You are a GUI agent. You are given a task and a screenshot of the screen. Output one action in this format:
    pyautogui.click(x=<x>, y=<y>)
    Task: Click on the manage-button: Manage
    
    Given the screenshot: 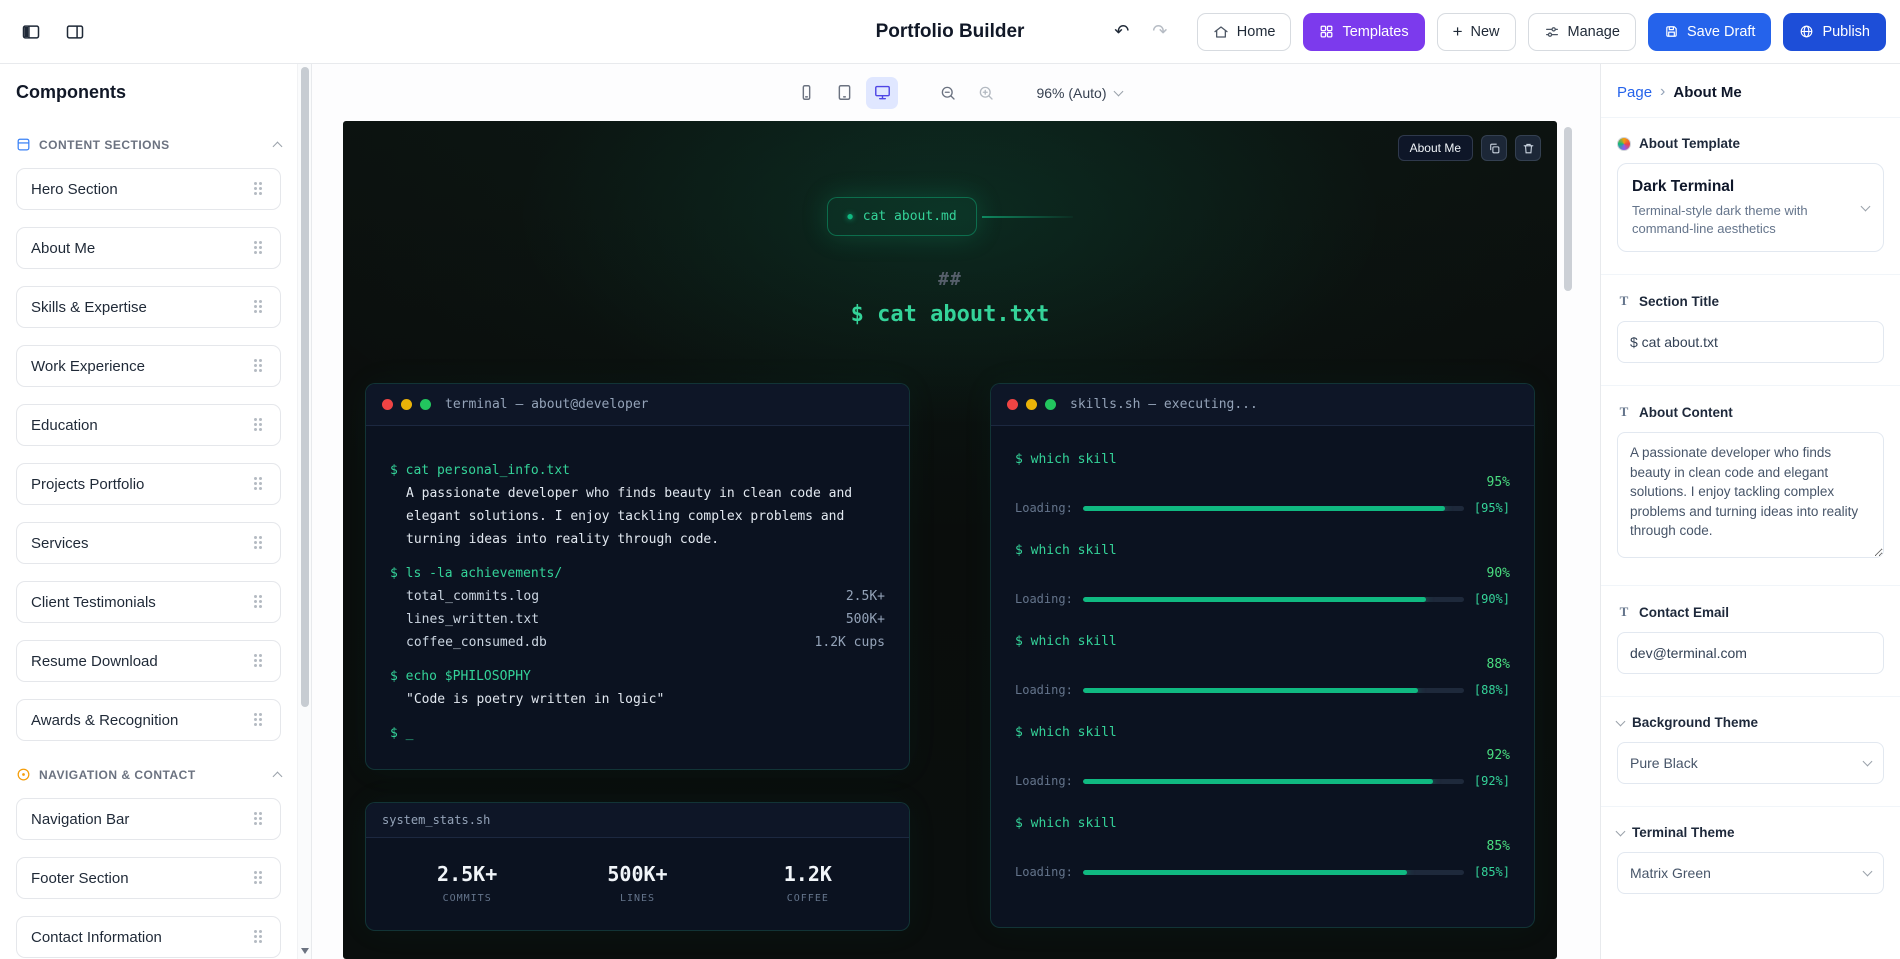 What is the action you would take?
    pyautogui.click(x=1581, y=31)
    